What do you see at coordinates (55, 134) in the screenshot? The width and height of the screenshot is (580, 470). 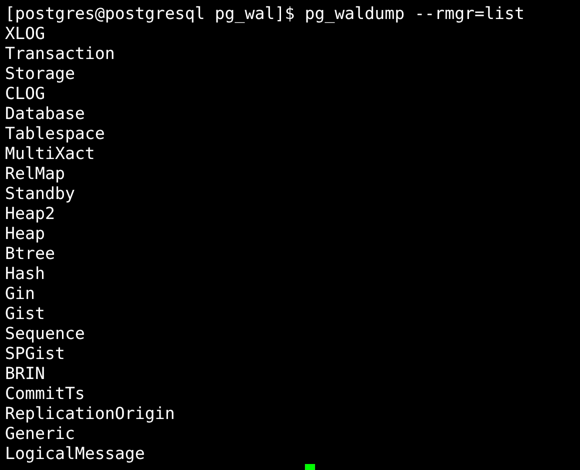 I see `output-line: Tablespace` at bounding box center [55, 134].